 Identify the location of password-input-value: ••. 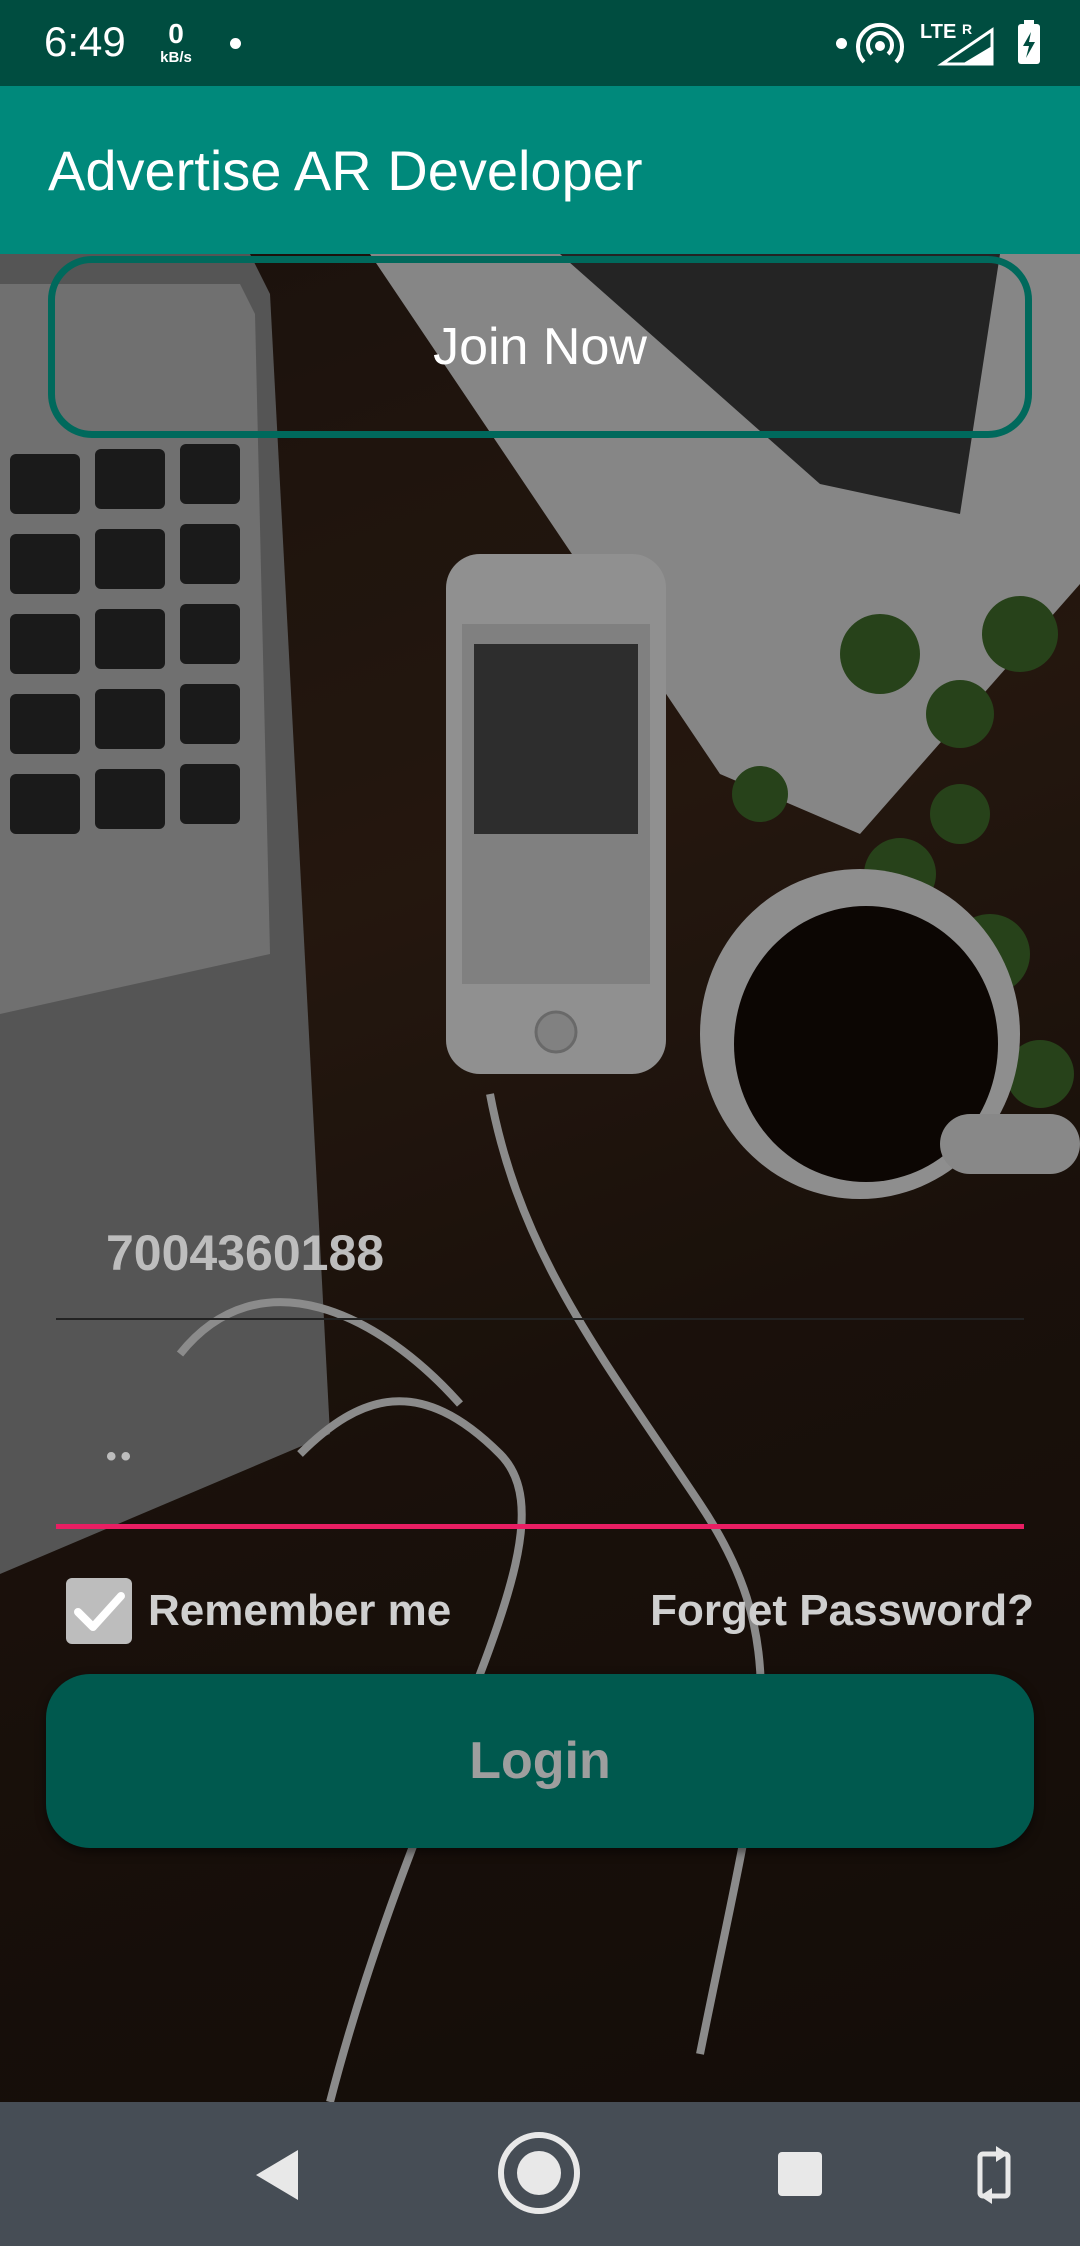
(121, 1456).